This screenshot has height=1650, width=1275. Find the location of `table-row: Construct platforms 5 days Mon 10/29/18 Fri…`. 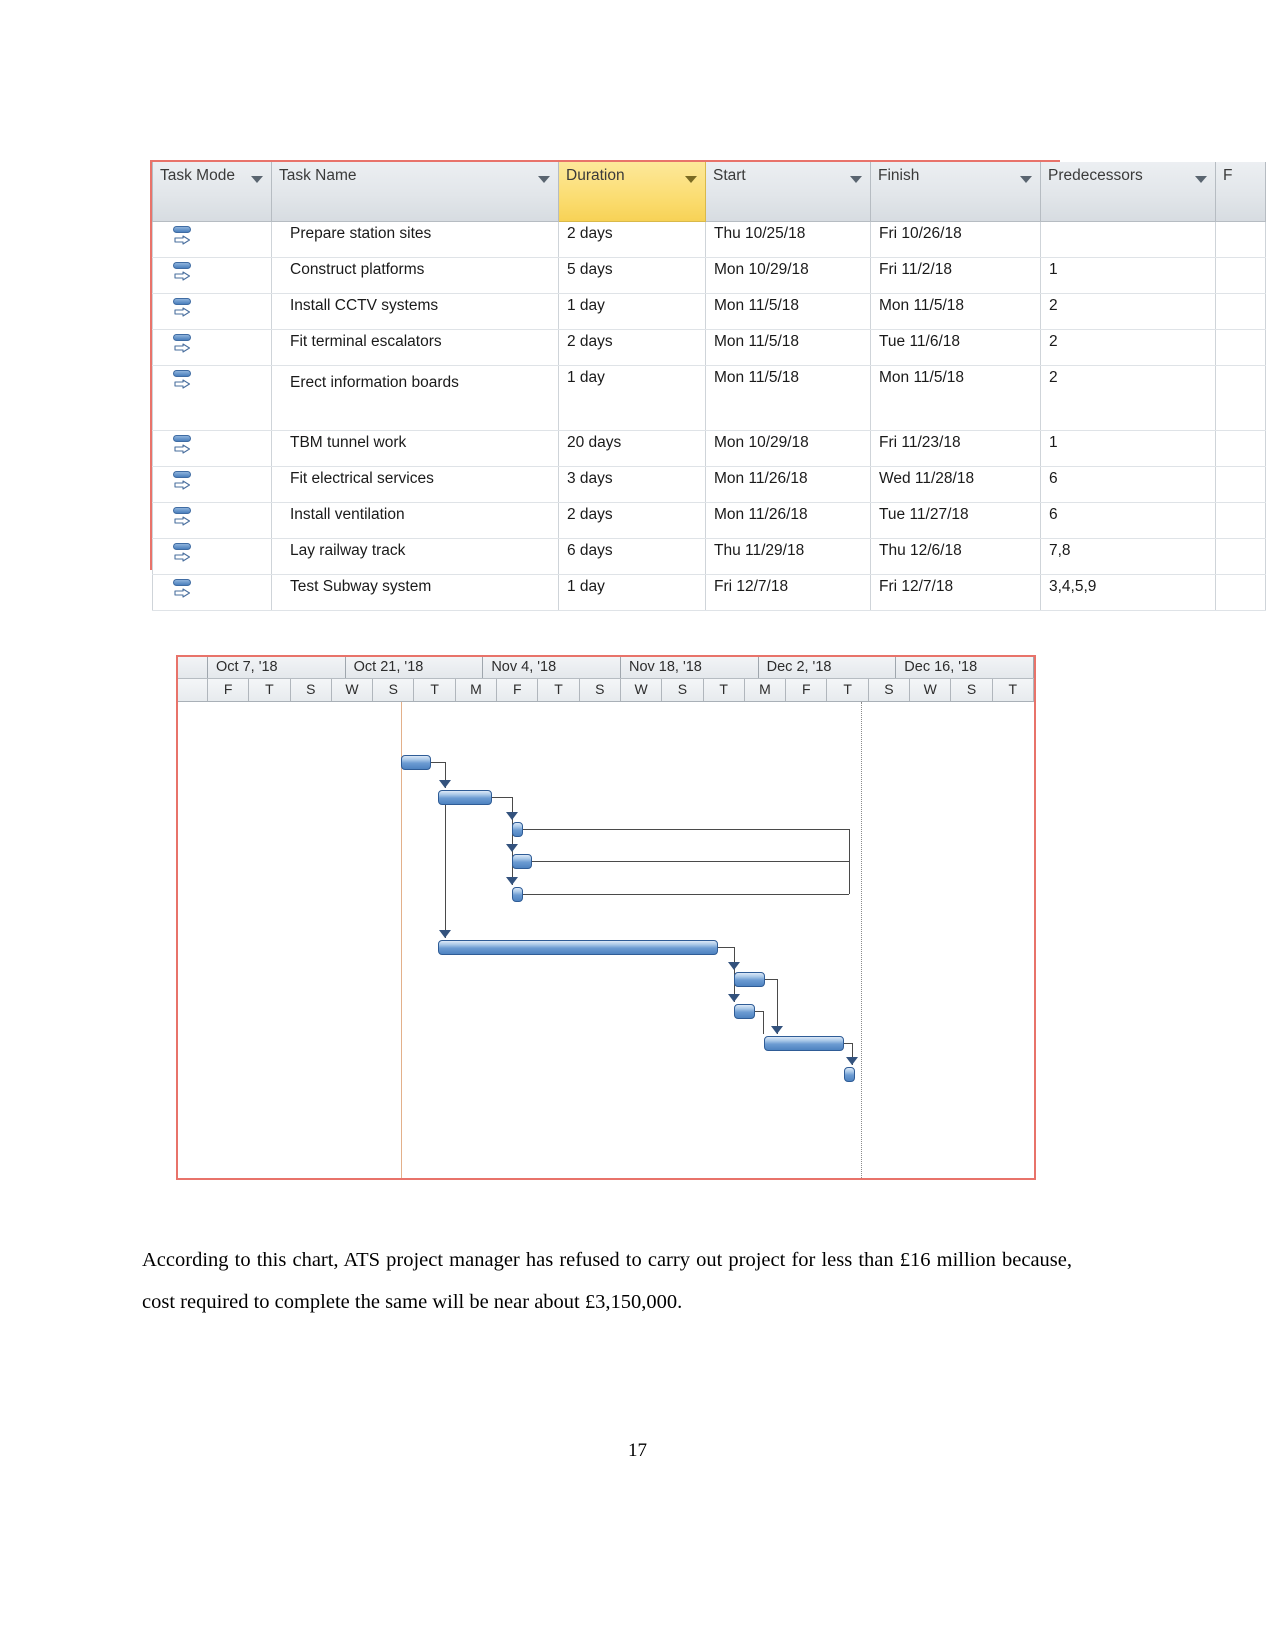

table-row: Construct platforms 5 days Mon 10/29/18 Fri… is located at coordinates (709, 275).